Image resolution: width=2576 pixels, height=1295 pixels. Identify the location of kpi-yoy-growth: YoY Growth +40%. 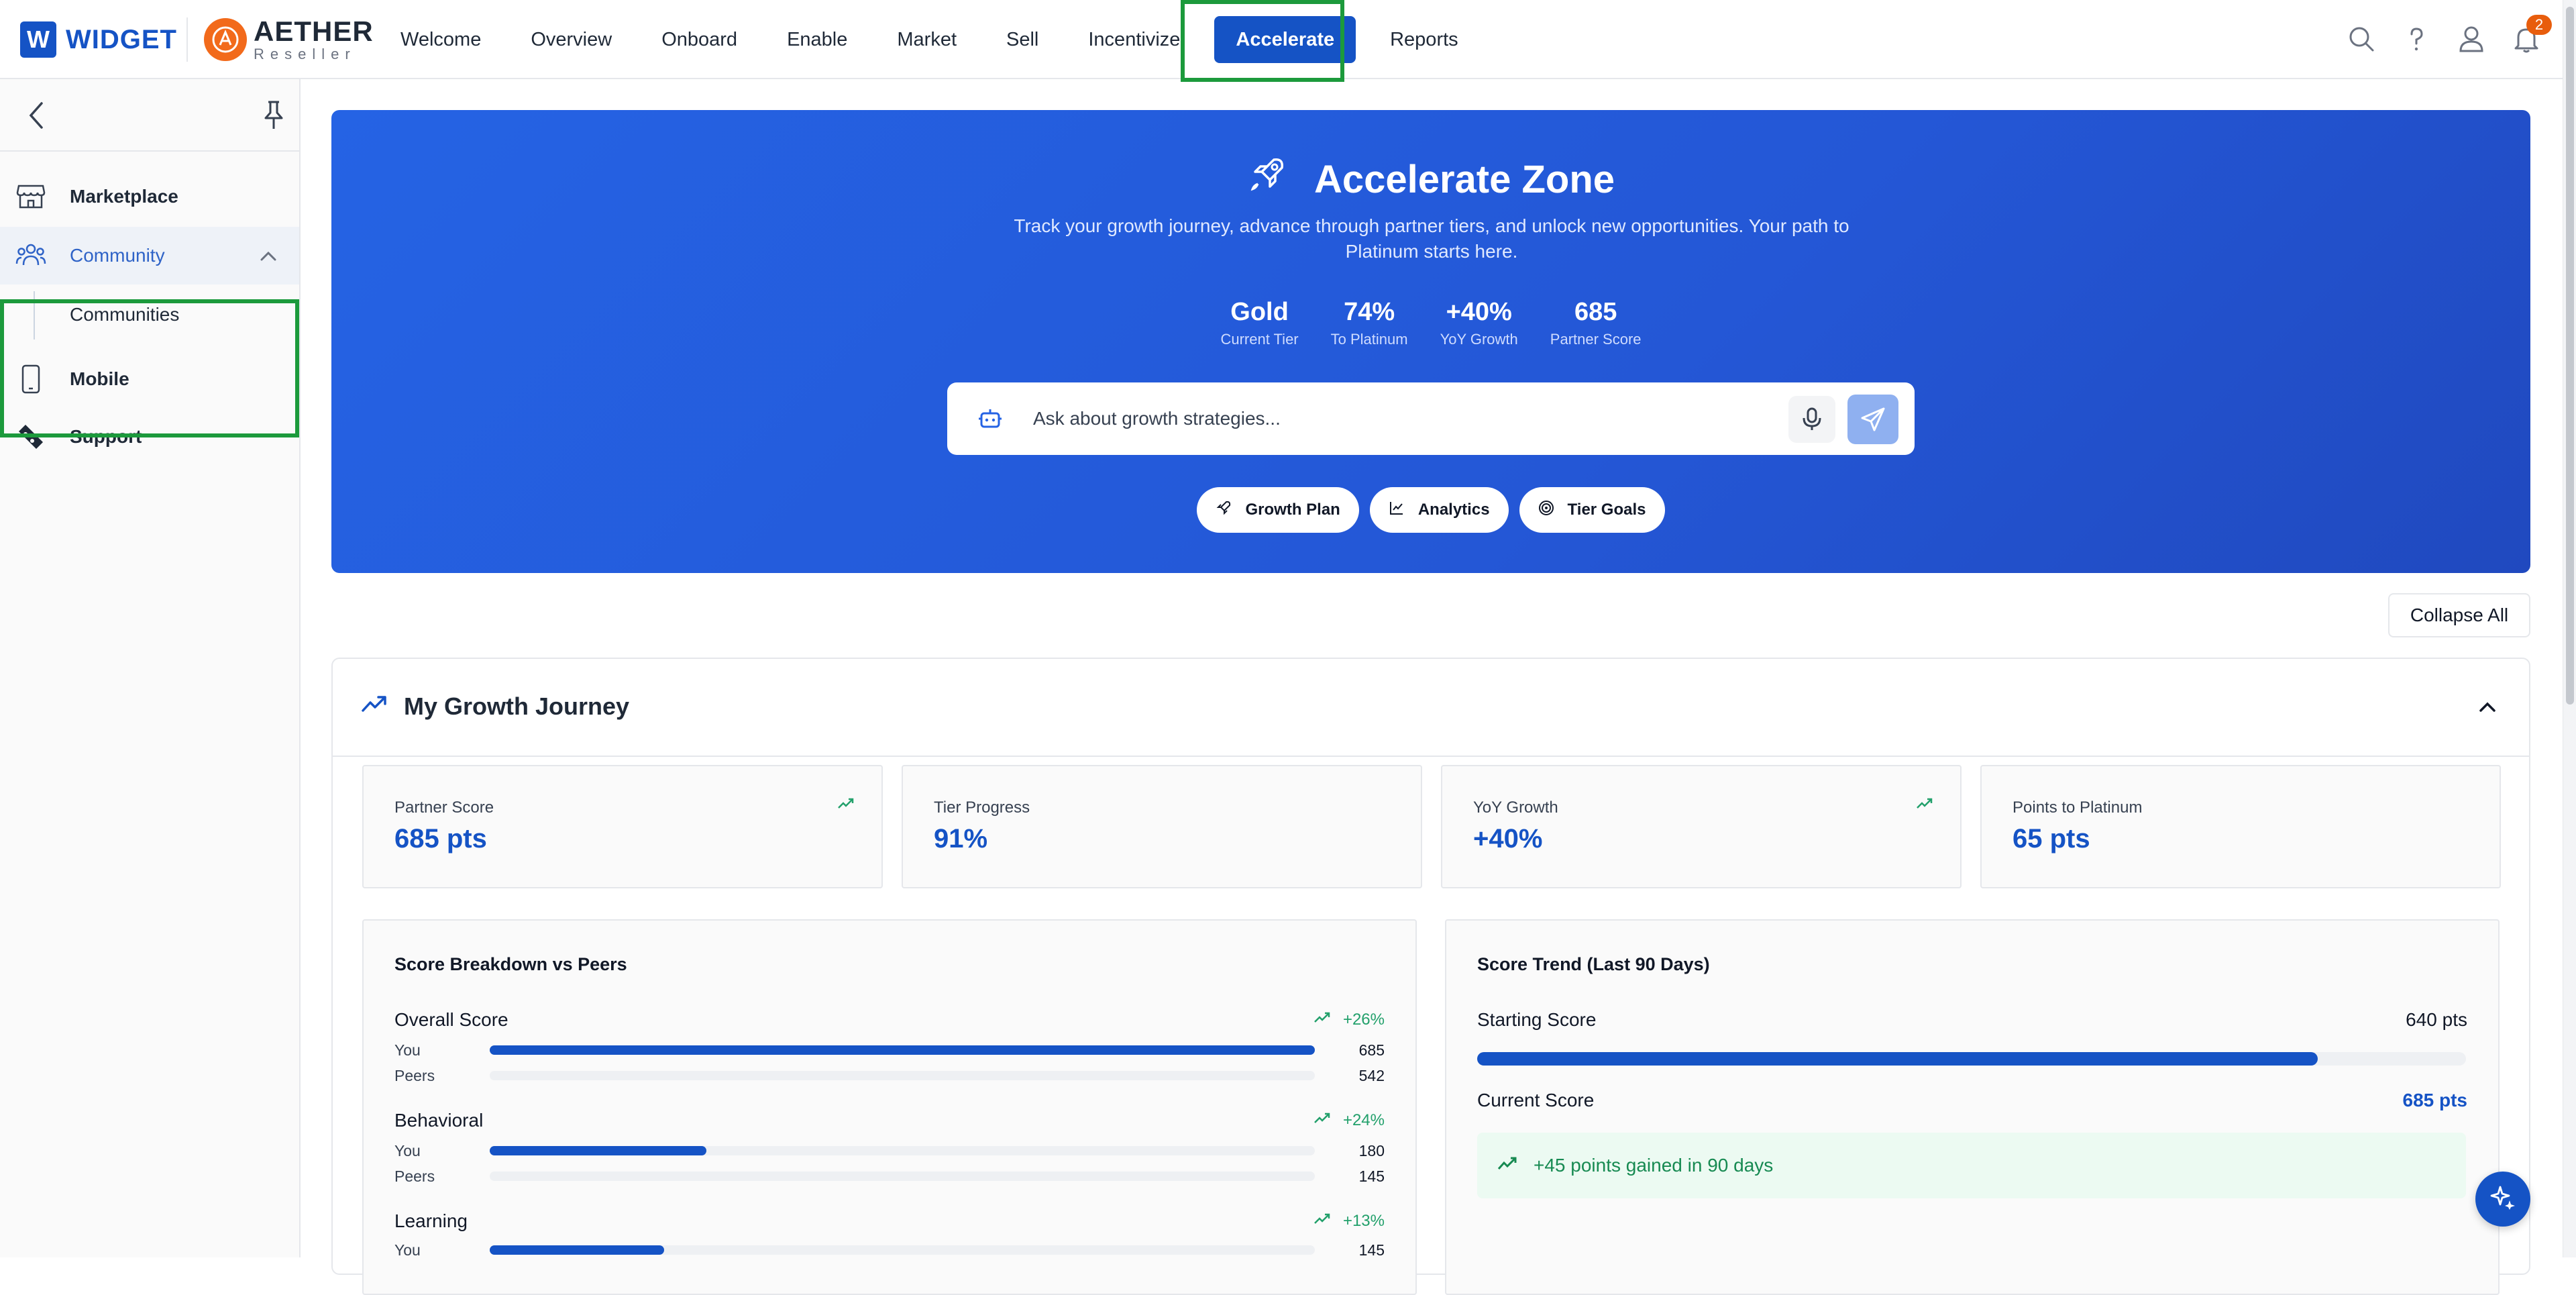
(1701, 826).